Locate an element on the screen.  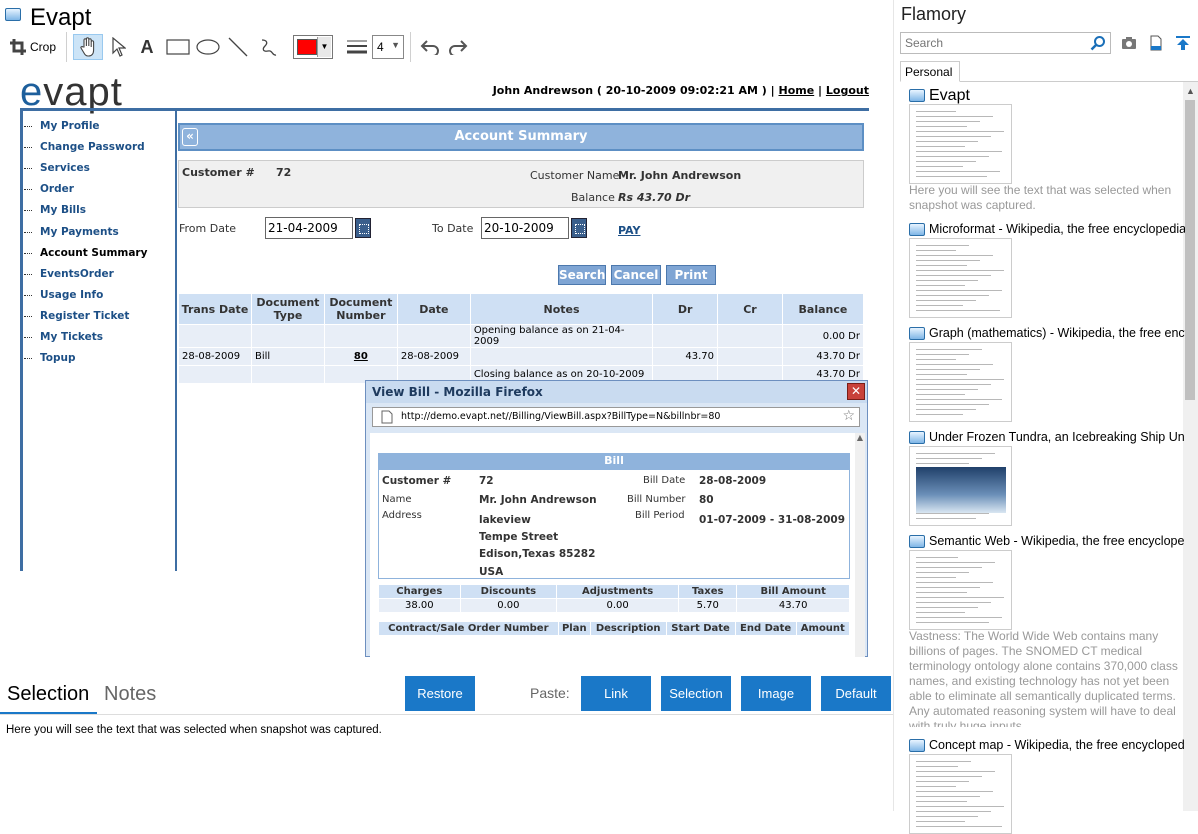
paste-default-button: Default is located at coordinates (856, 693).